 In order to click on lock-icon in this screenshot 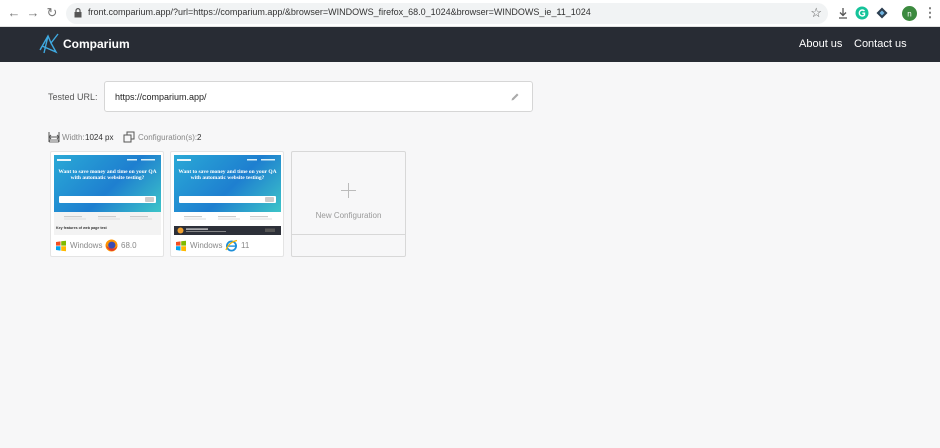, I will do `click(78, 13)`.